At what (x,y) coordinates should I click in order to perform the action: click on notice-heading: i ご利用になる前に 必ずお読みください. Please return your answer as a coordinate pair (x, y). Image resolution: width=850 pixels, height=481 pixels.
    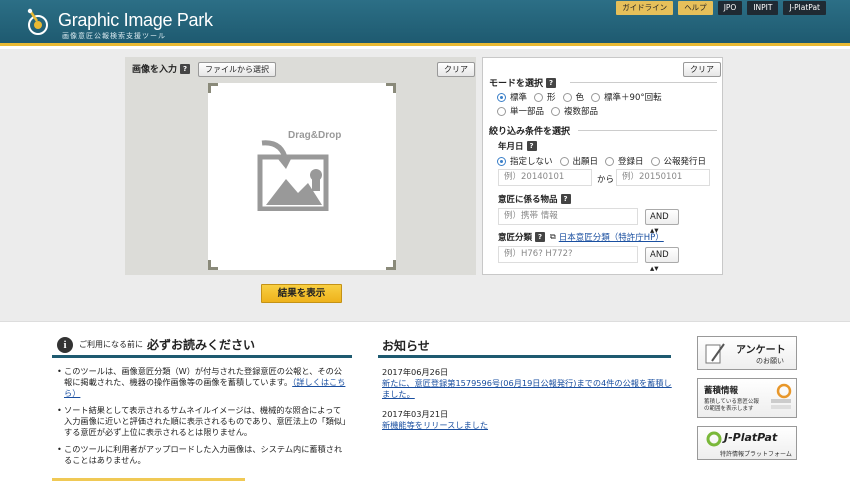
    Looking at the image, I should click on (156, 344).